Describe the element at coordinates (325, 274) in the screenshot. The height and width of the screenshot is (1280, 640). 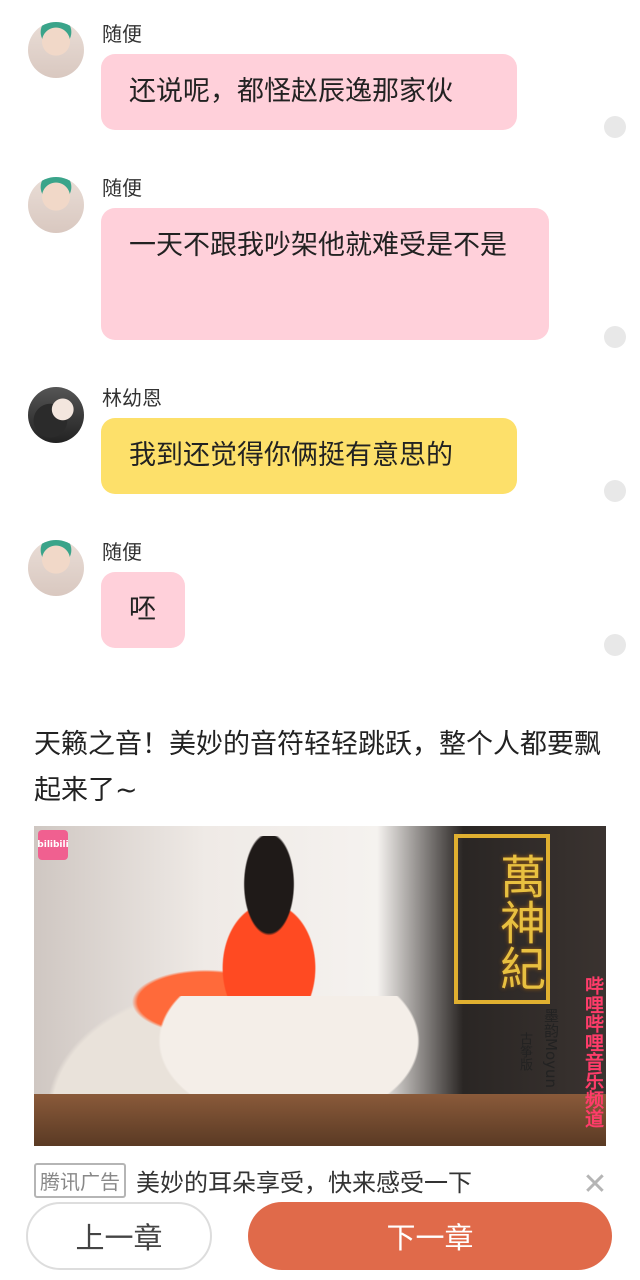
I see `chat-bubble: 一天不跟我吵架他就难受是不是` at that location.